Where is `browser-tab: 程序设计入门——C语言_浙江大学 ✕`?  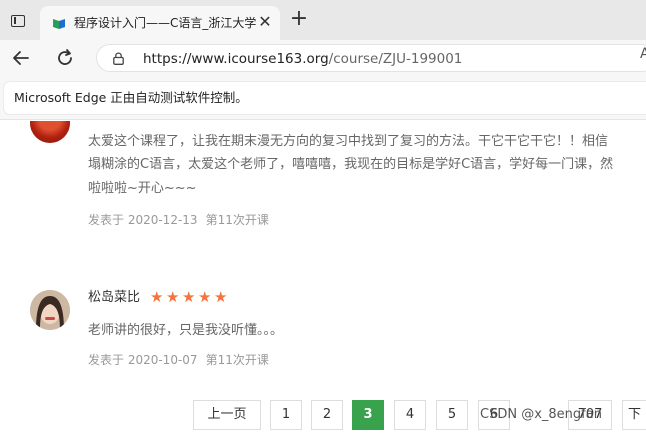 browser-tab: 程序设计入门——C语言_浙江大学 ✕ is located at coordinates (160, 23).